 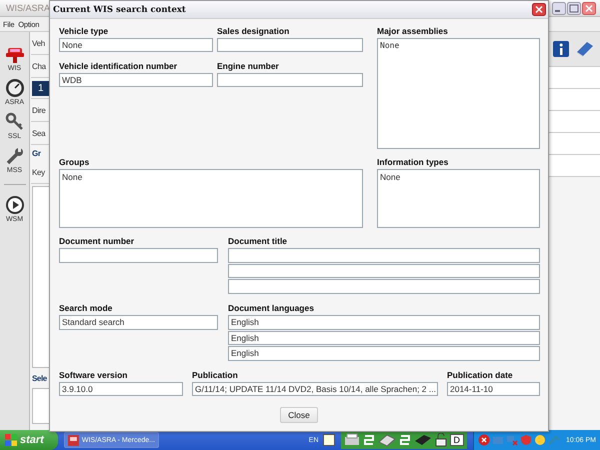 What do you see at coordinates (11, 440) in the screenshot?
I see `windows-logo-icon` at bounding box center [11, 440].